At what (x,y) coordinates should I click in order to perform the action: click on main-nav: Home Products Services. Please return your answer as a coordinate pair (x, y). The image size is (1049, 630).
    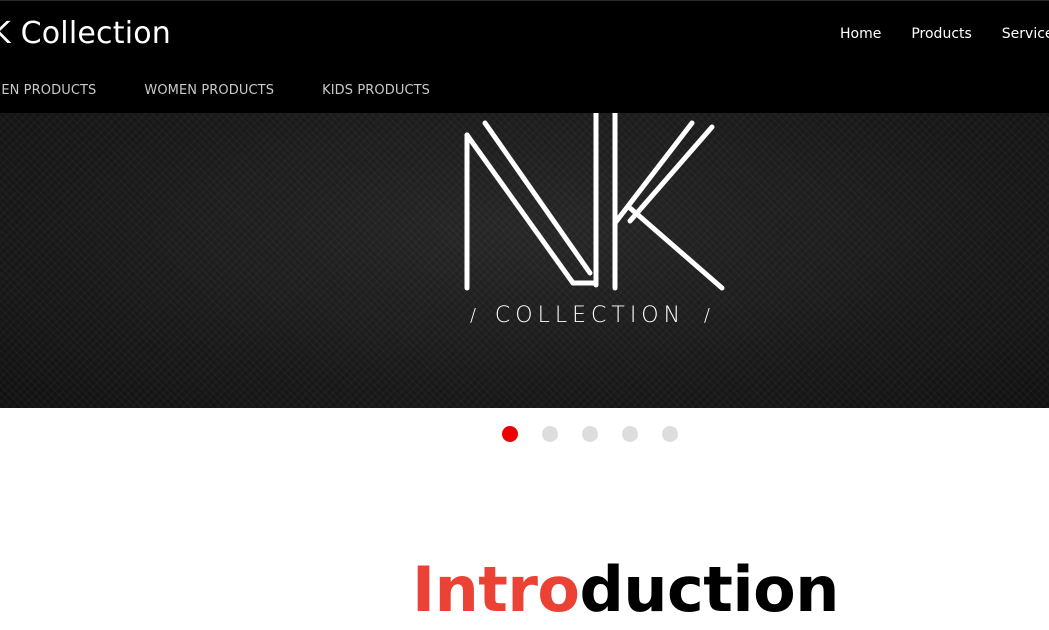
    Looking at the image, I should click on (944, 34).